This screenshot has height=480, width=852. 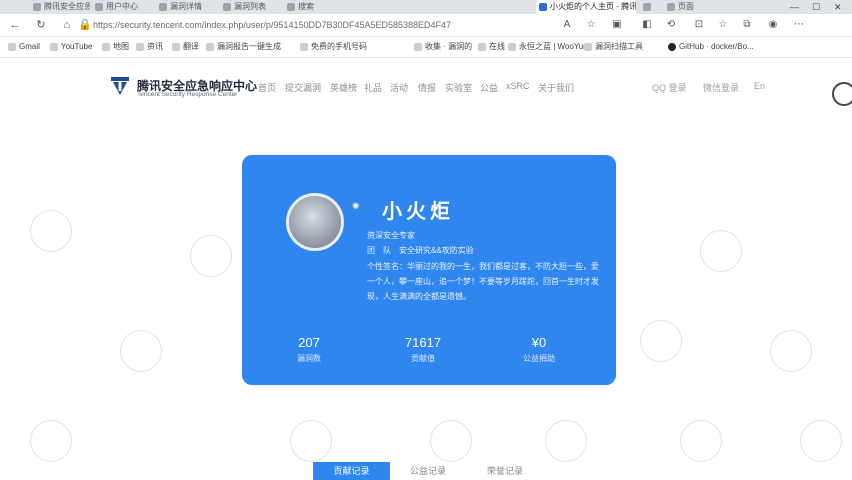 I want to click on nav-leaderboard: 英雄榜, so click(x=343, y=87).